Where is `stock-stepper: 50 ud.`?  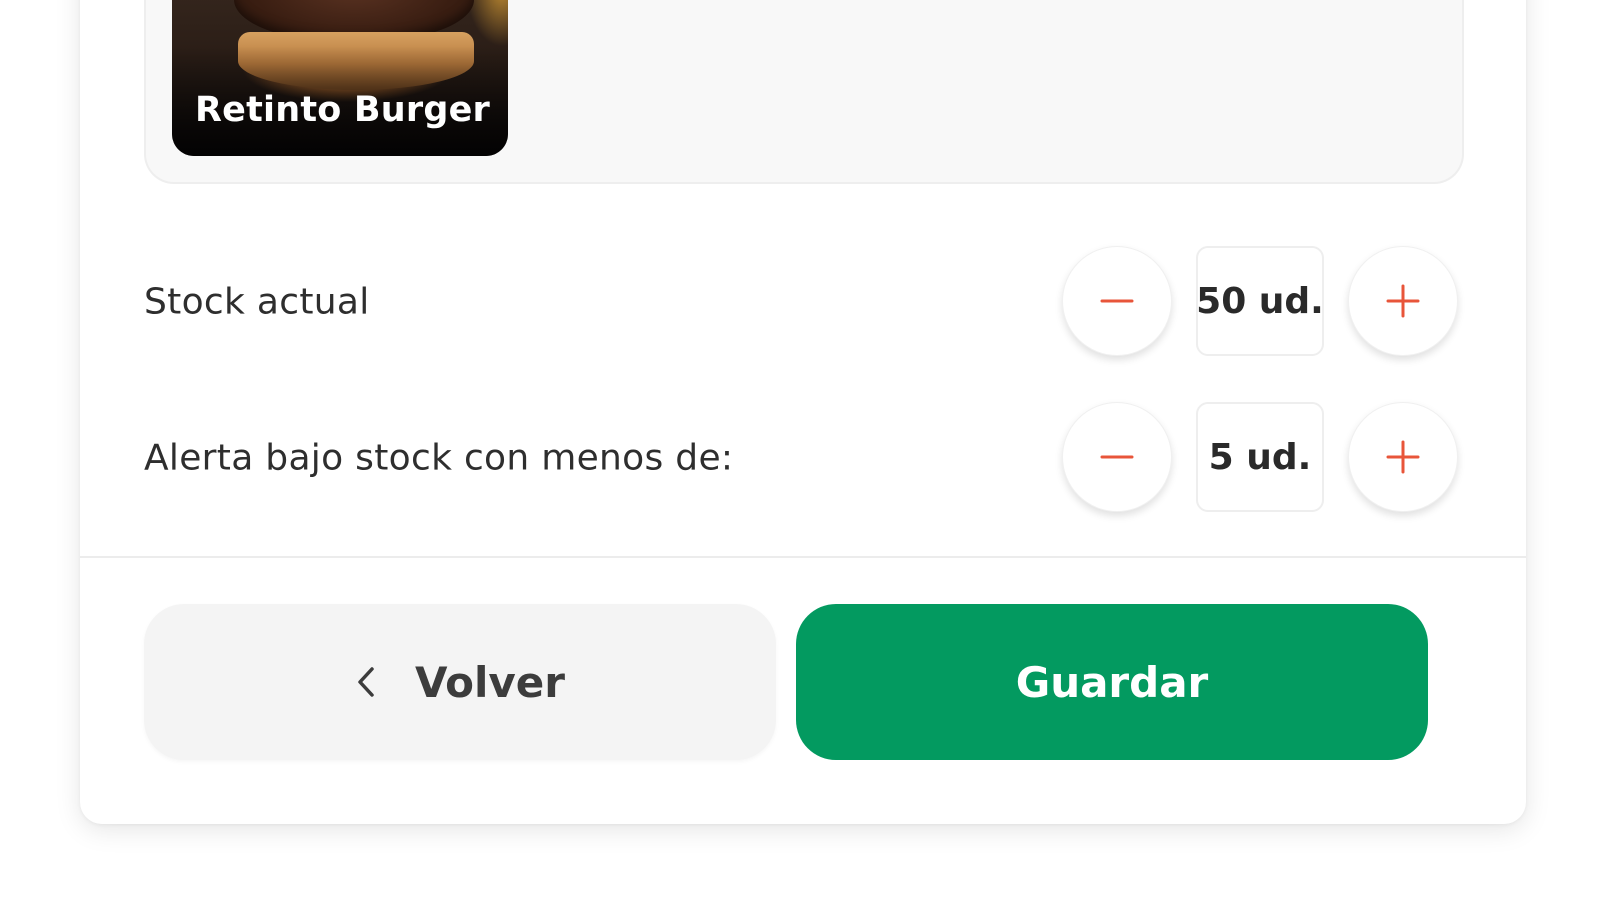 stock-stepper: 50 ud. is located at coordinates (1261, 302).